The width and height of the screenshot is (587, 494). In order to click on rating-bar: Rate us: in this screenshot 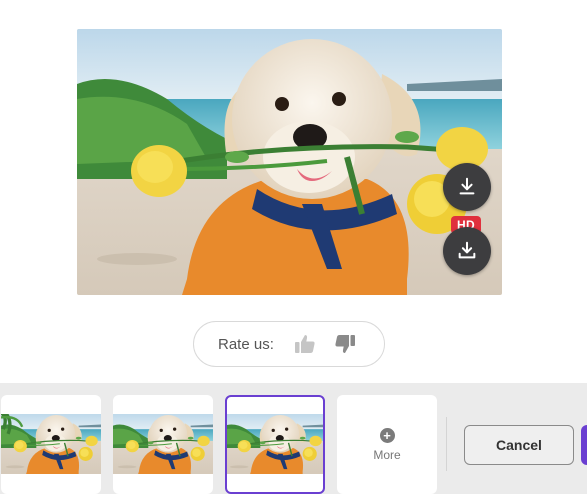, I will do `click(289, 344)`.